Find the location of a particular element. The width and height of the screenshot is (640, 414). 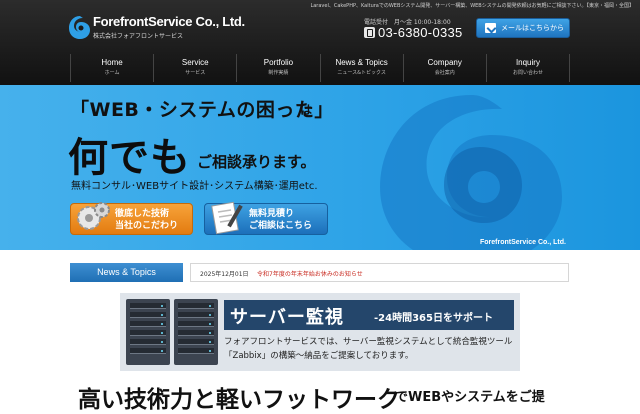

news-date: 2025年12月01日 is located at coordinates (224, 274).